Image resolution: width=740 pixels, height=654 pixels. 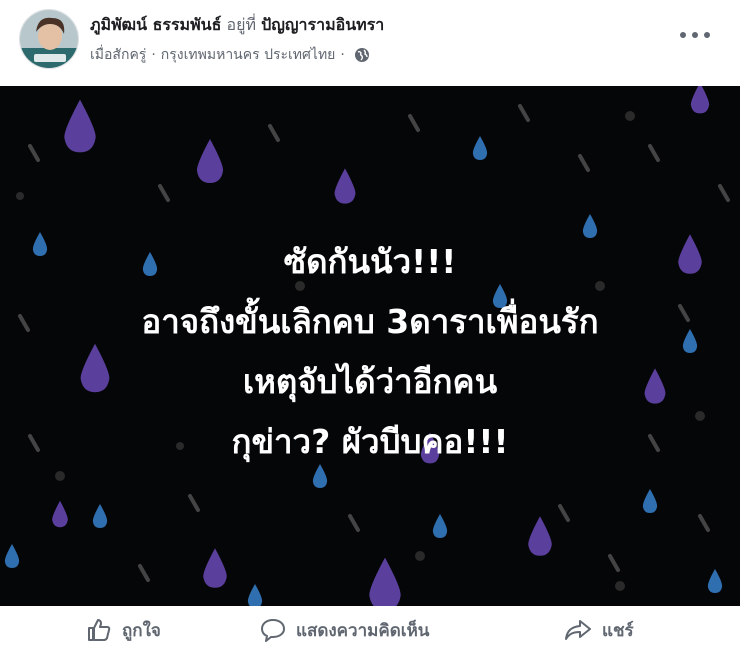 I want to click on globe-icon, so click(x=362, y=55).